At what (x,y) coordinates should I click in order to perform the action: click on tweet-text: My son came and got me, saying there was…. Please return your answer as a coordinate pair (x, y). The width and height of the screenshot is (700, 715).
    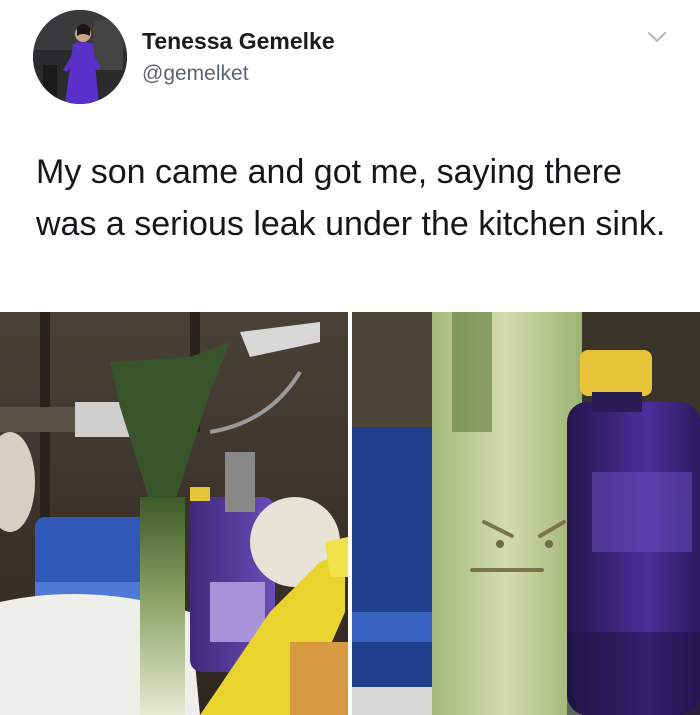
    Looking at the image, I should click on (351, 198).